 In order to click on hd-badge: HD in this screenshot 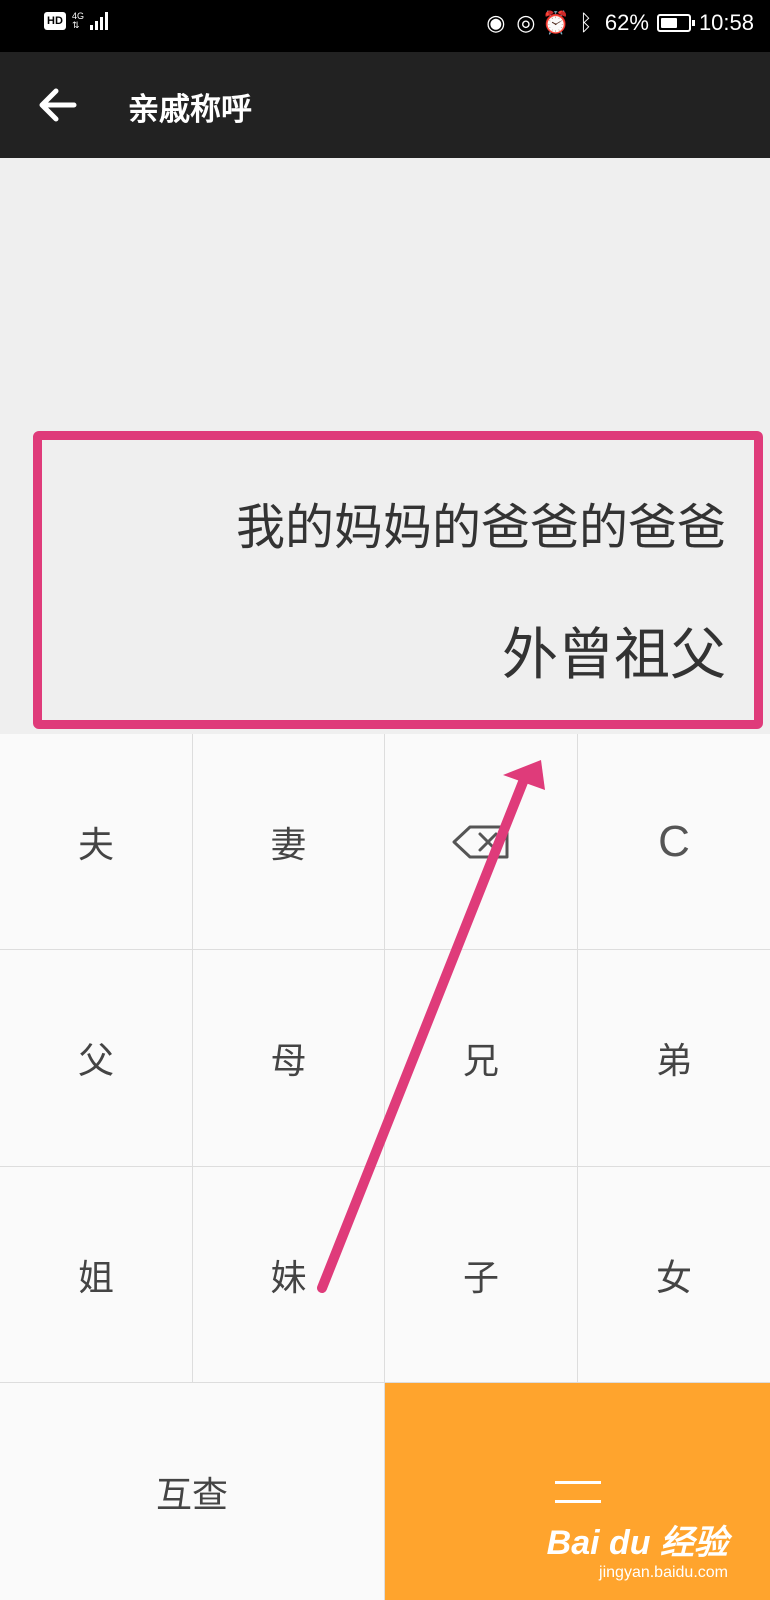, I will do `click(55, 21)`.